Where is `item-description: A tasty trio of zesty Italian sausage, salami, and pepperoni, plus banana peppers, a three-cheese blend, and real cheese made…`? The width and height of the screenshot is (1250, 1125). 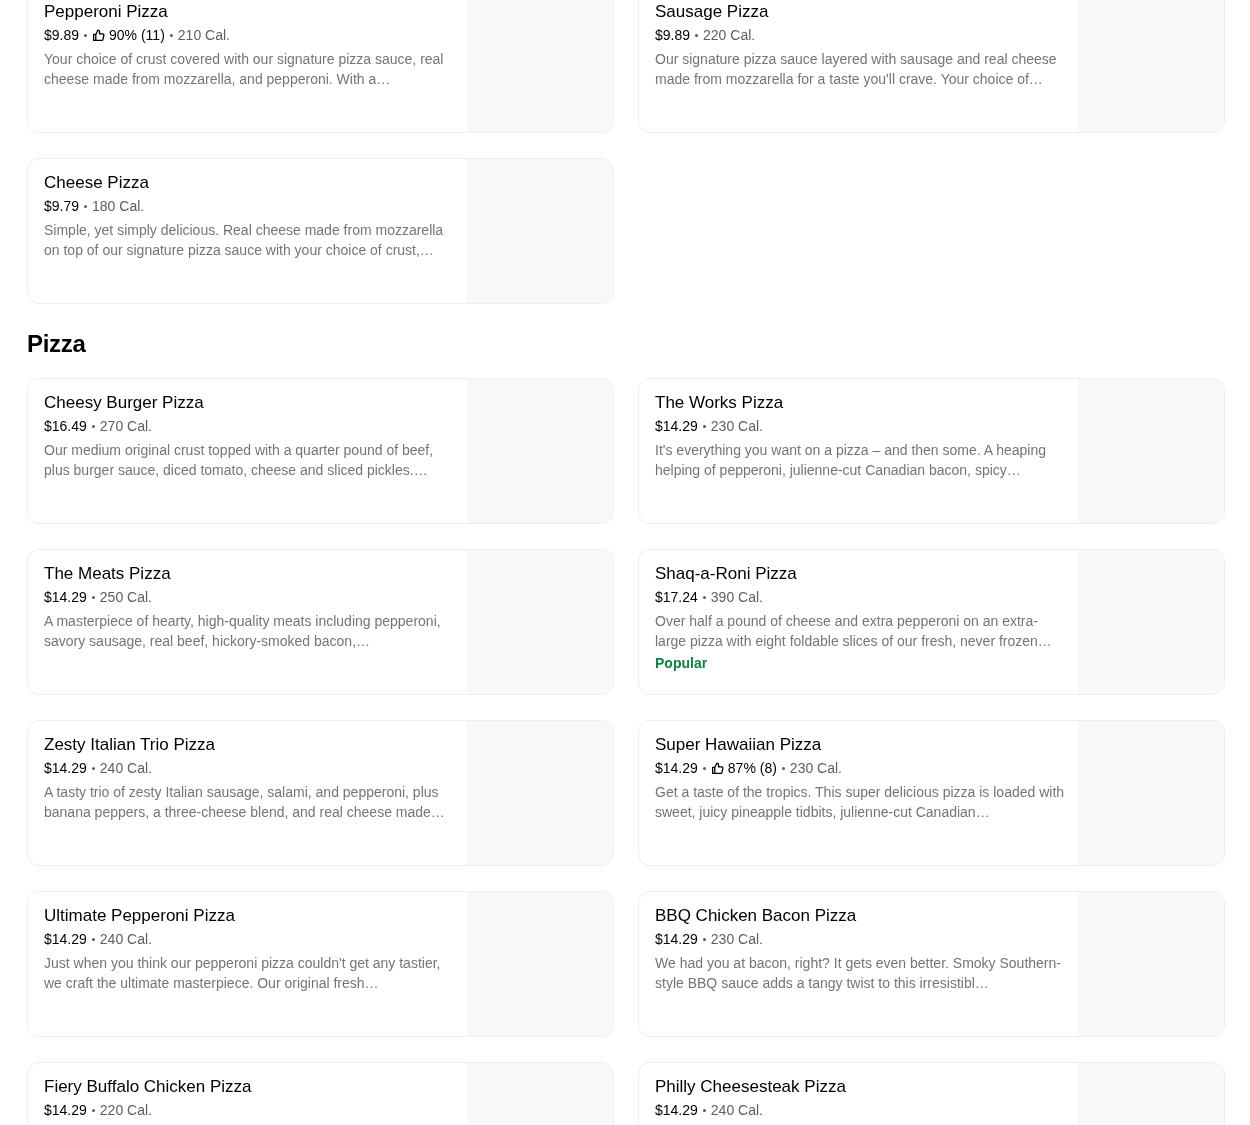
item-description: A tasty trio of zesty Italian sausage, salami, and pepperoni, plus banana peppers, a three-cheese blend, and real cheese made… is located at coordinates (245, 802).